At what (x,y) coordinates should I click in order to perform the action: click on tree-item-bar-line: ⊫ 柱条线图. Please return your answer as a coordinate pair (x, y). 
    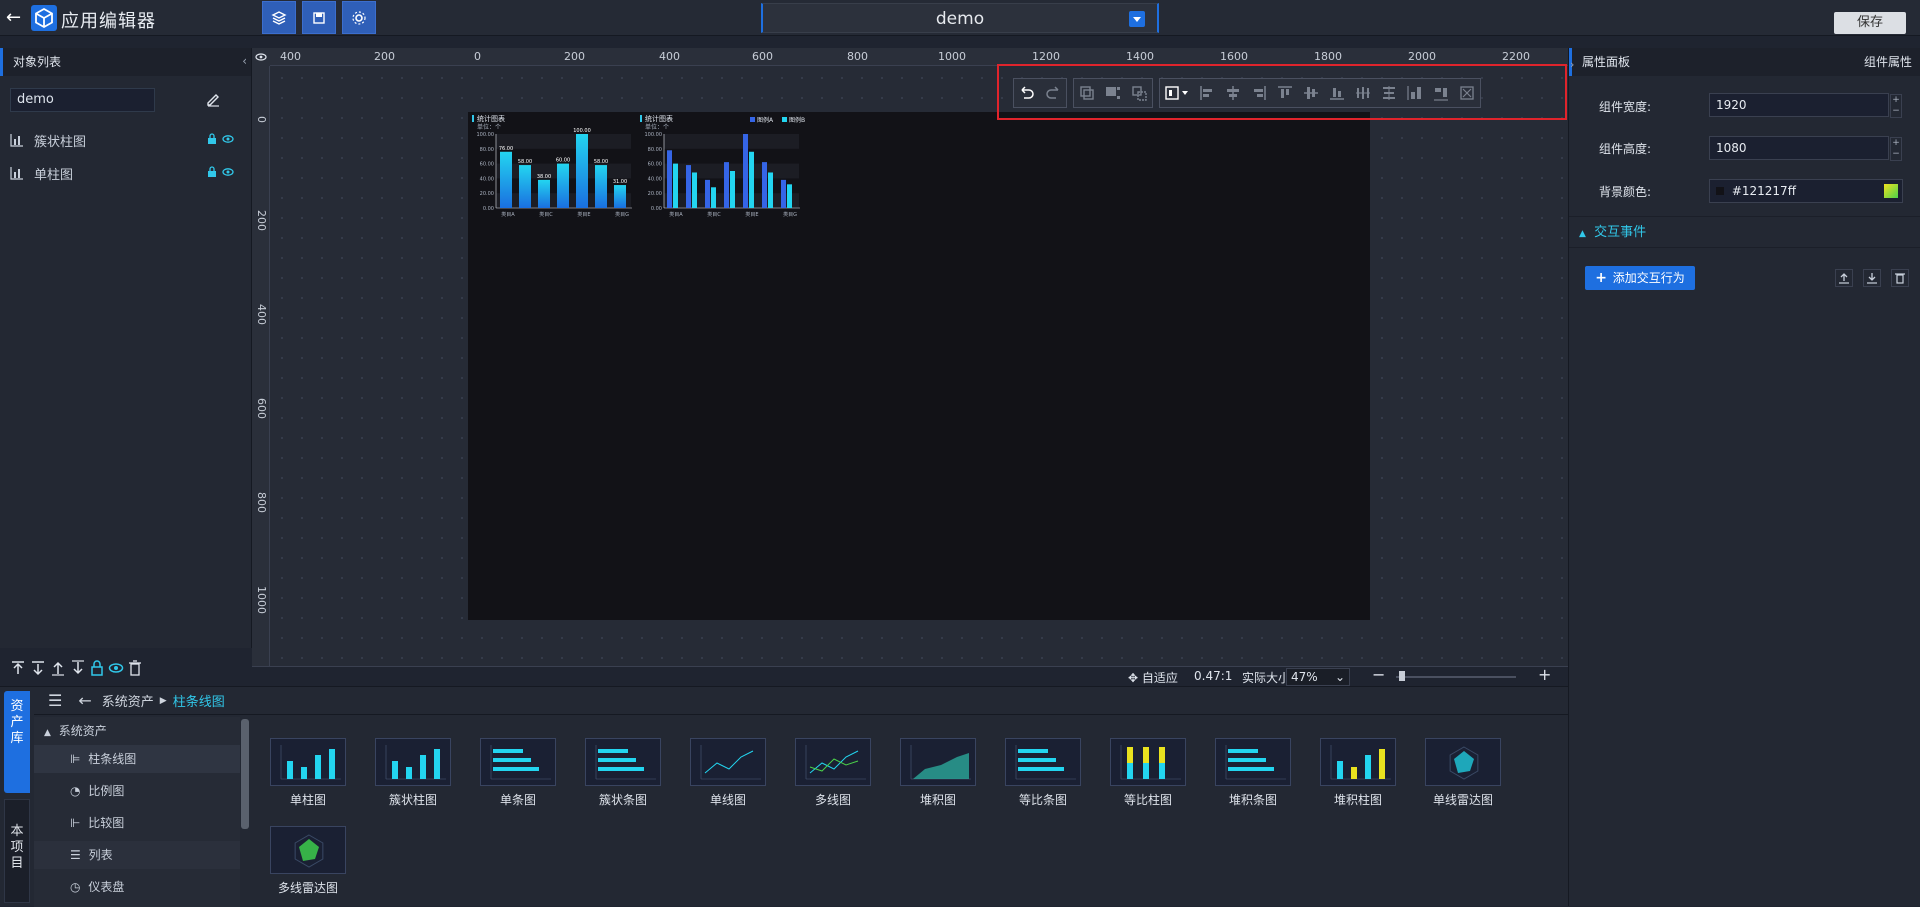
    Looking at the image, I should click on (137, 759).